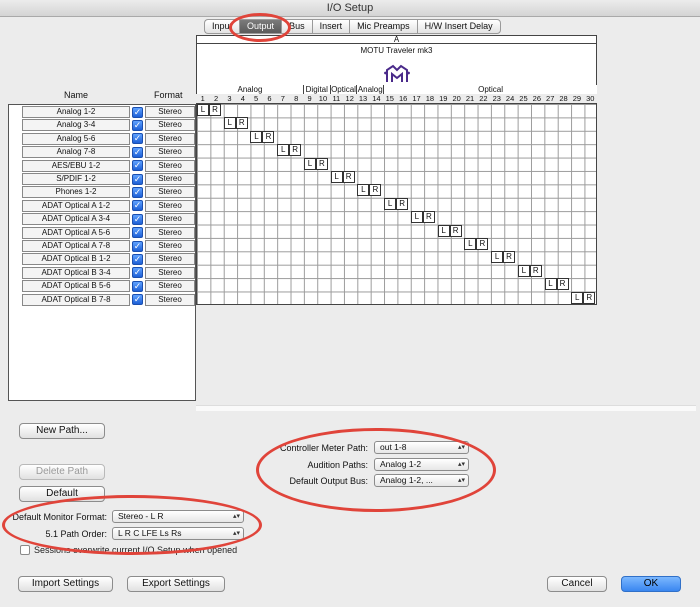  I want to click on path-row: ADAT Optical A 3-4 ✓ Stereo, so click(108, 219).